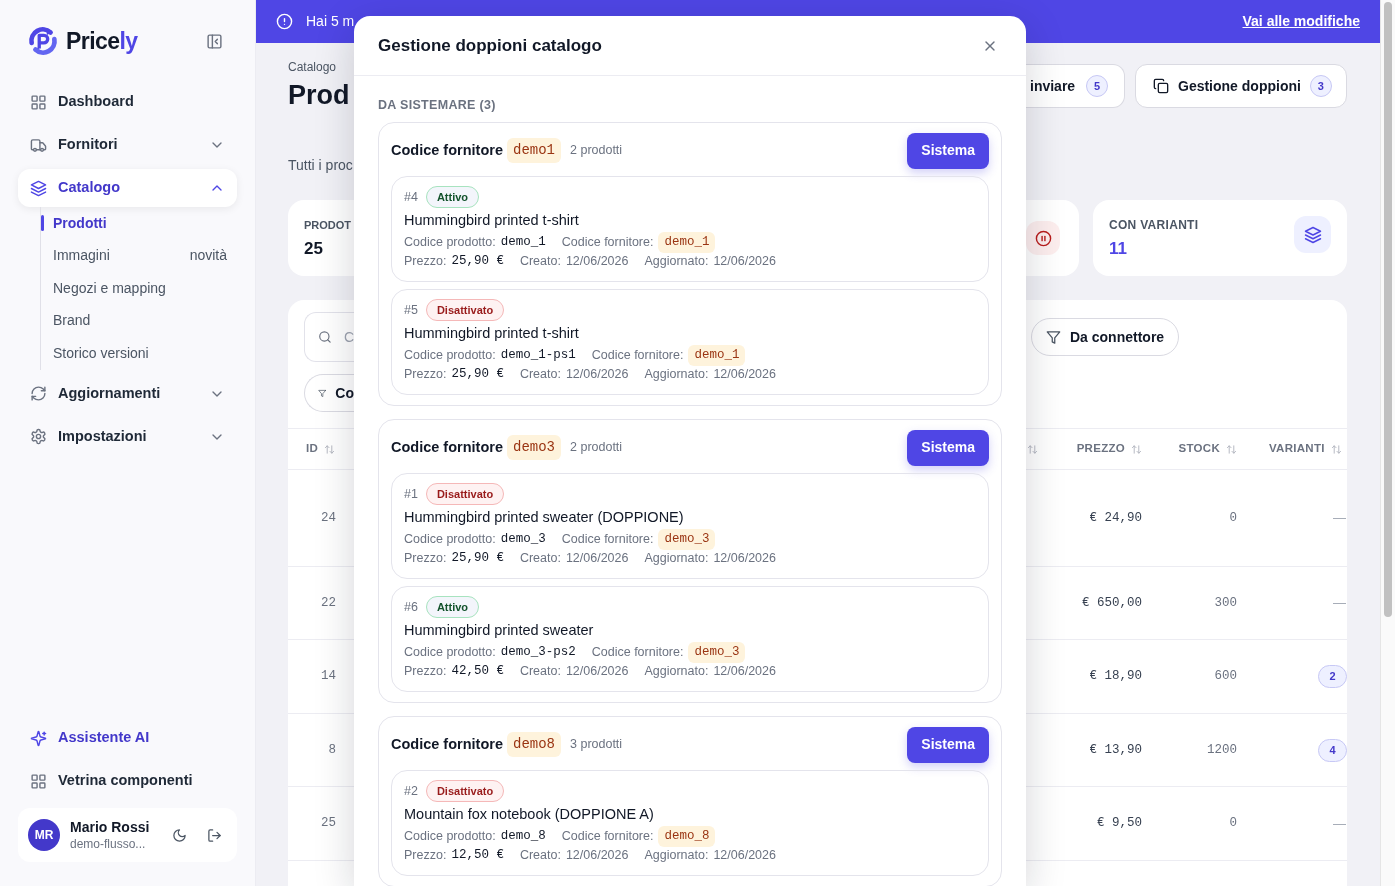  What do you see at coordinates (127, 188) in the screenshot?
I see `nav-item: Catalogo` at bounding box center [127, 188].